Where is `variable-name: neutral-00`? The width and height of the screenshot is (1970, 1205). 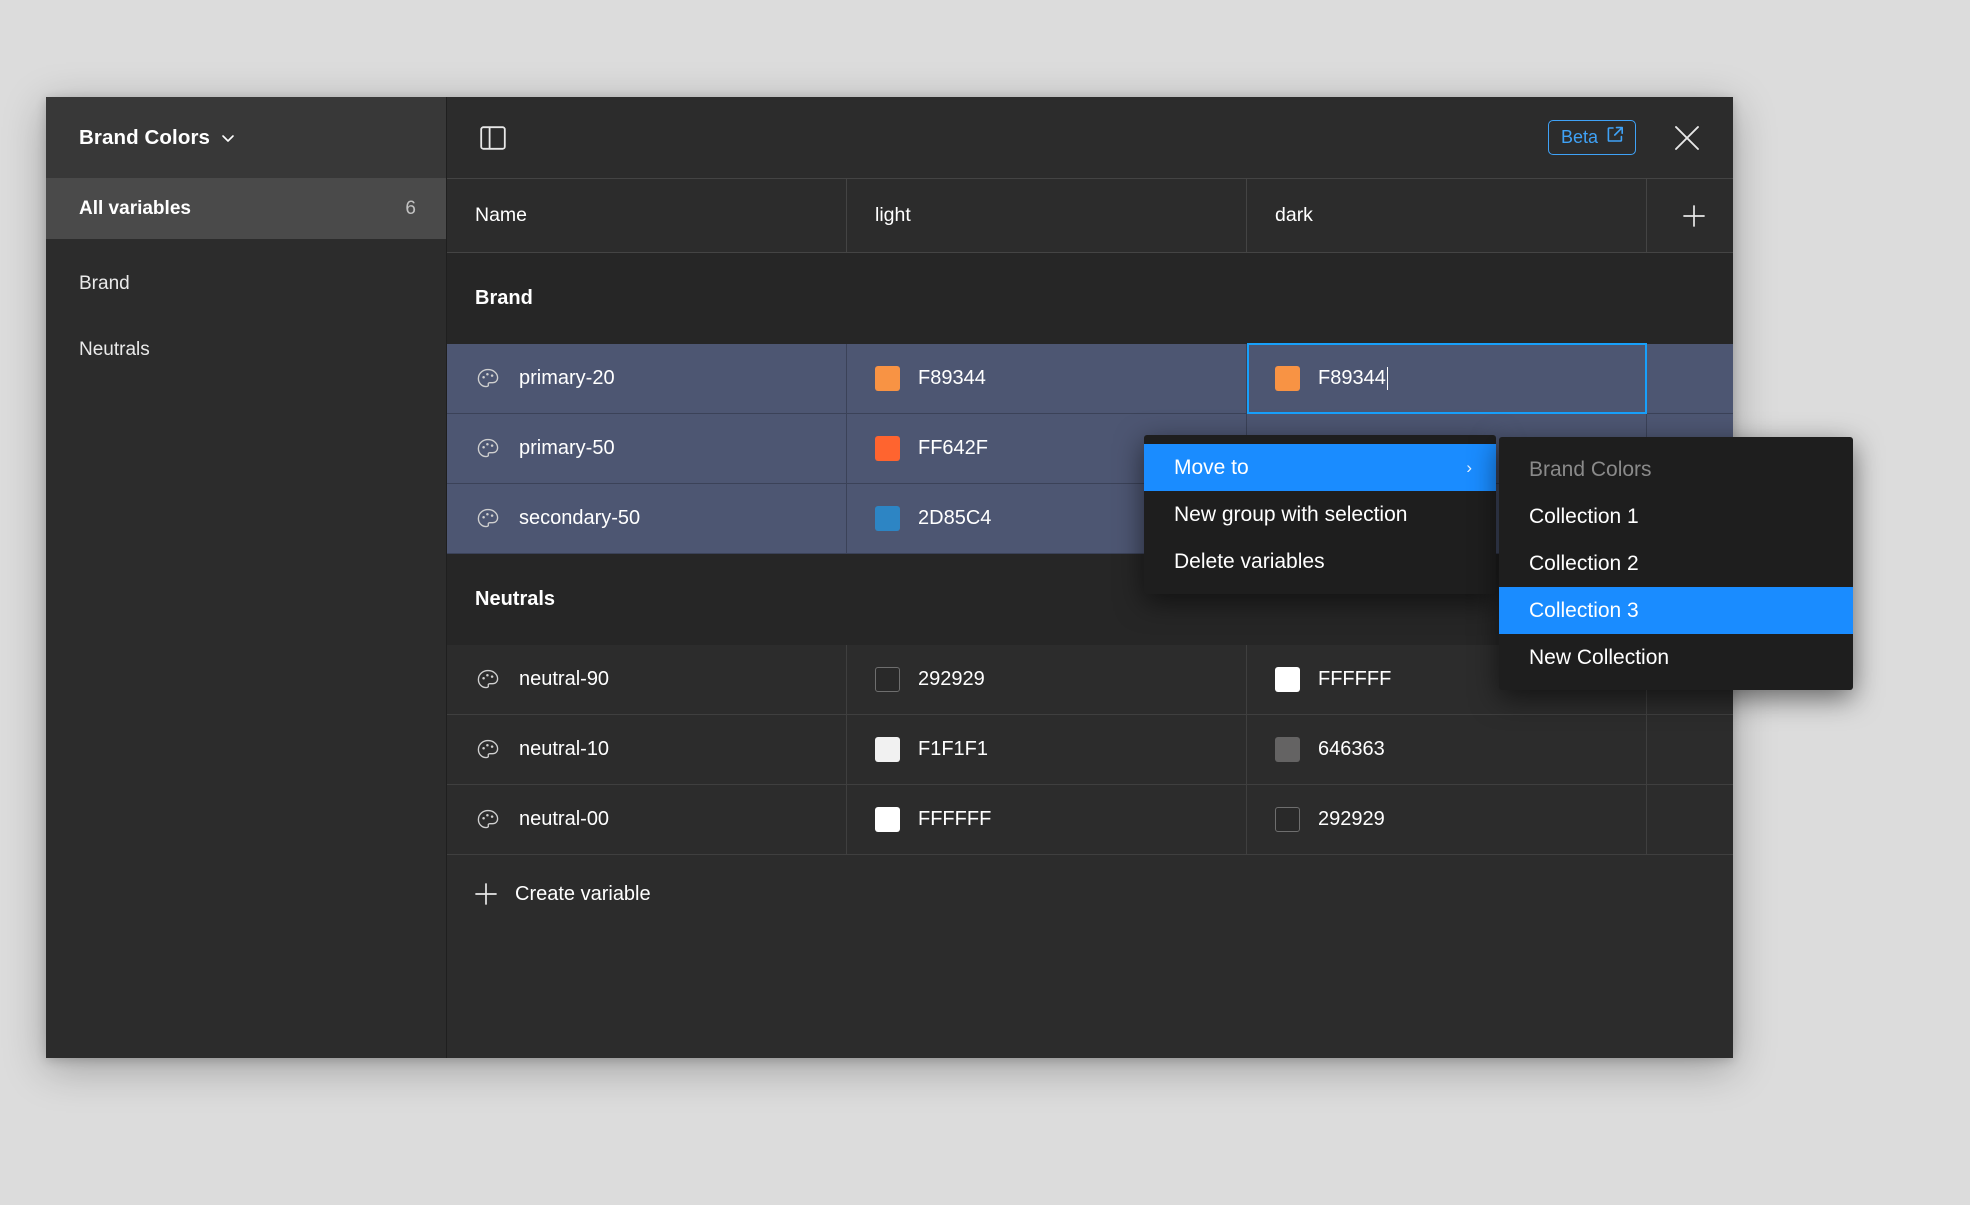 variable-name: neutral-00 is located at coordinates (564, 819).